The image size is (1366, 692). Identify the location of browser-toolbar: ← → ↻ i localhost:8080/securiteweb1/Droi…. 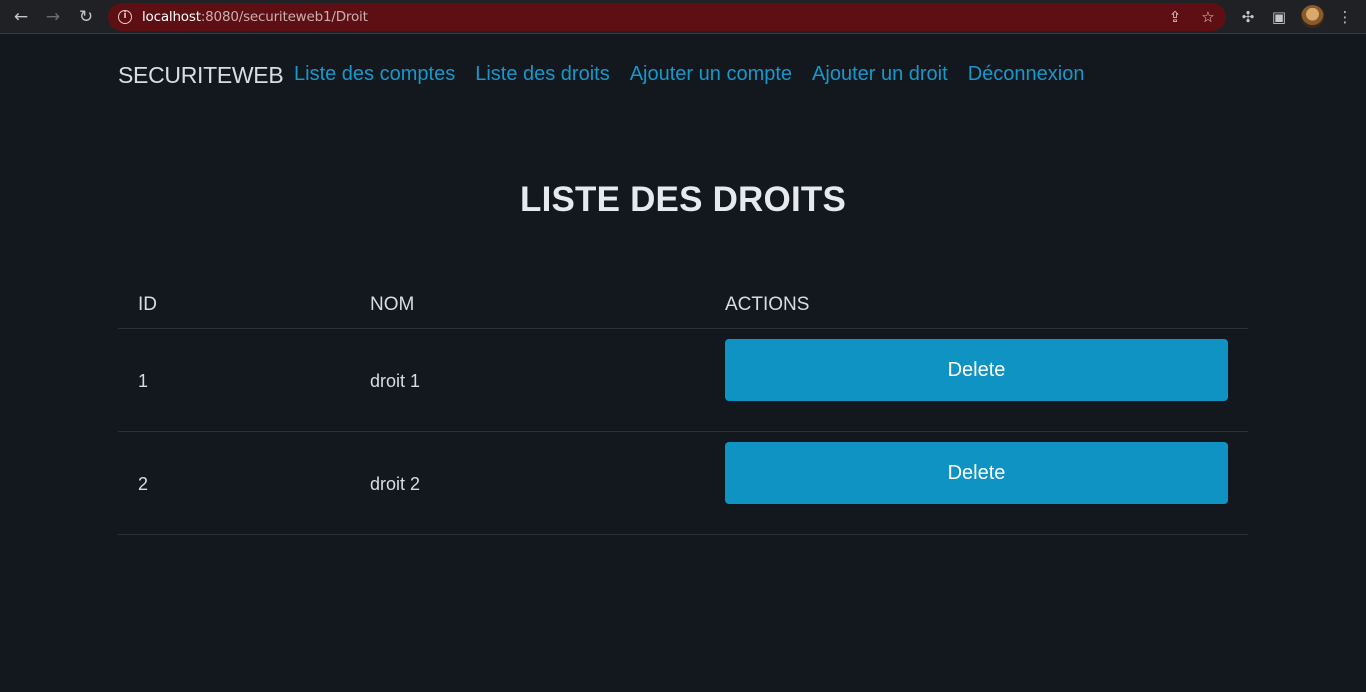
(683, 17).